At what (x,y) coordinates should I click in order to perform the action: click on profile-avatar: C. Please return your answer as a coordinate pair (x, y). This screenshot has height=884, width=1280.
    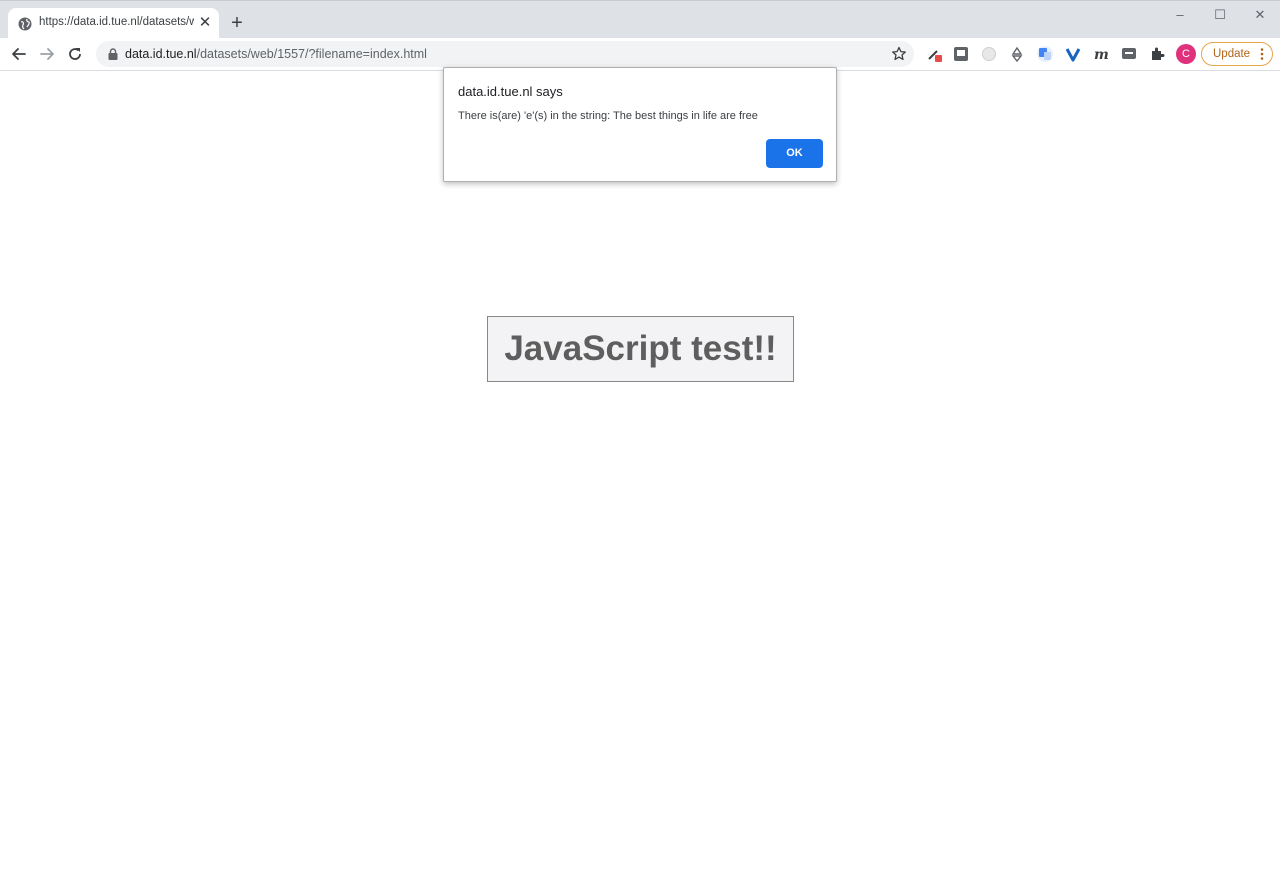
    Looking at the image, I should click on (1186, 54).